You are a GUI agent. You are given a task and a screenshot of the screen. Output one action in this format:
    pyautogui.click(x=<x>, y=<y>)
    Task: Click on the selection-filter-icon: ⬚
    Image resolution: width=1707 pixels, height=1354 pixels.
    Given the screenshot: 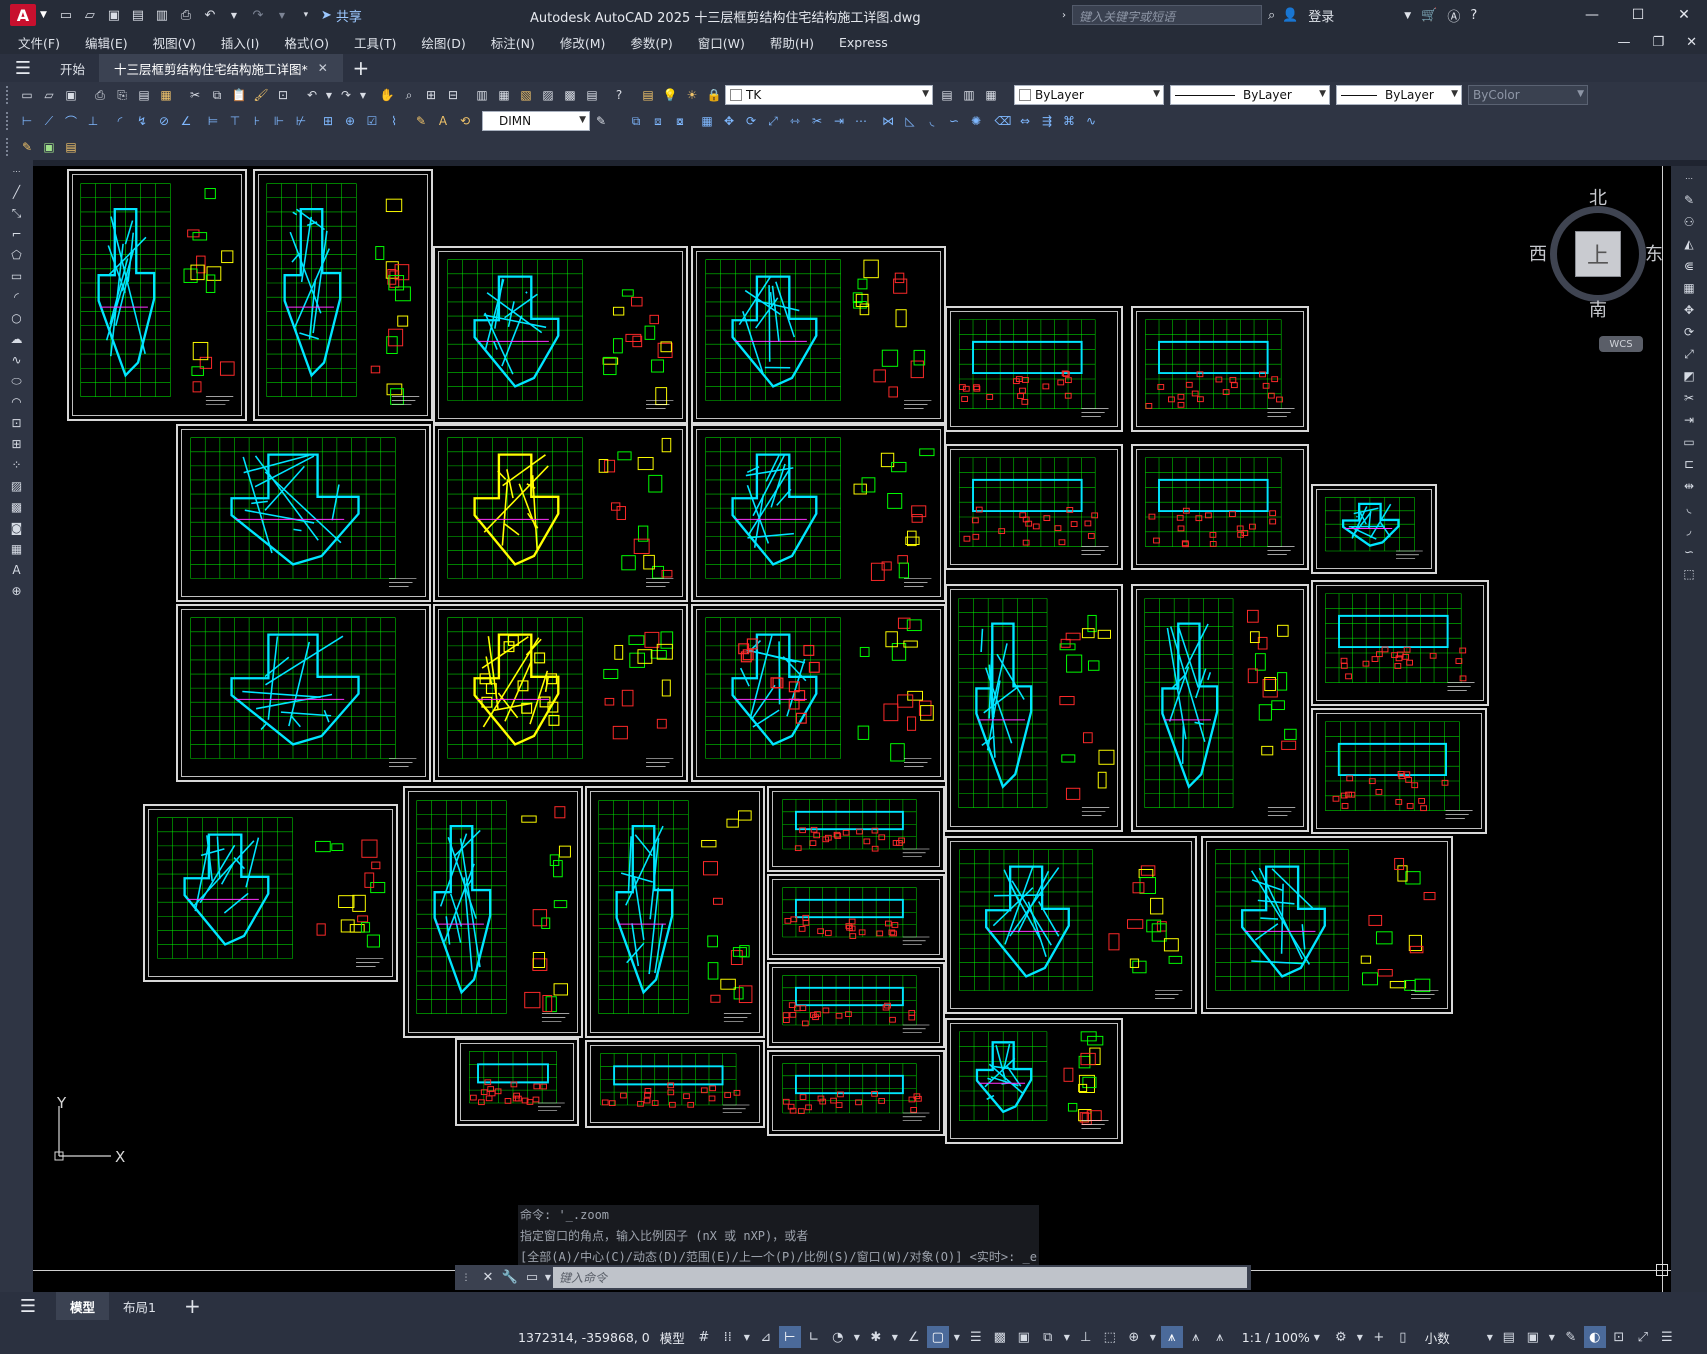 What is the action you would take?
    pyautogui.click(x=1110, y=1337)
    